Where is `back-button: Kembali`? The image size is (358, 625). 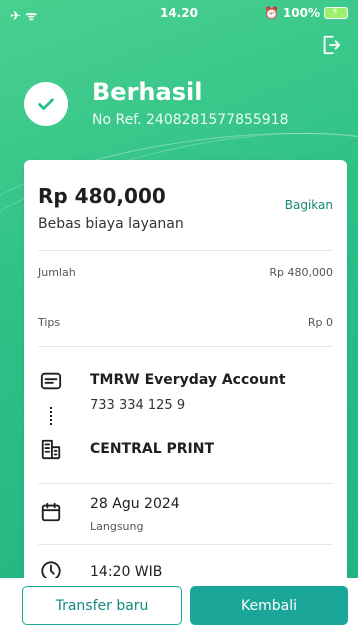
back-button: Kembali is located at coordinates (269, 605).